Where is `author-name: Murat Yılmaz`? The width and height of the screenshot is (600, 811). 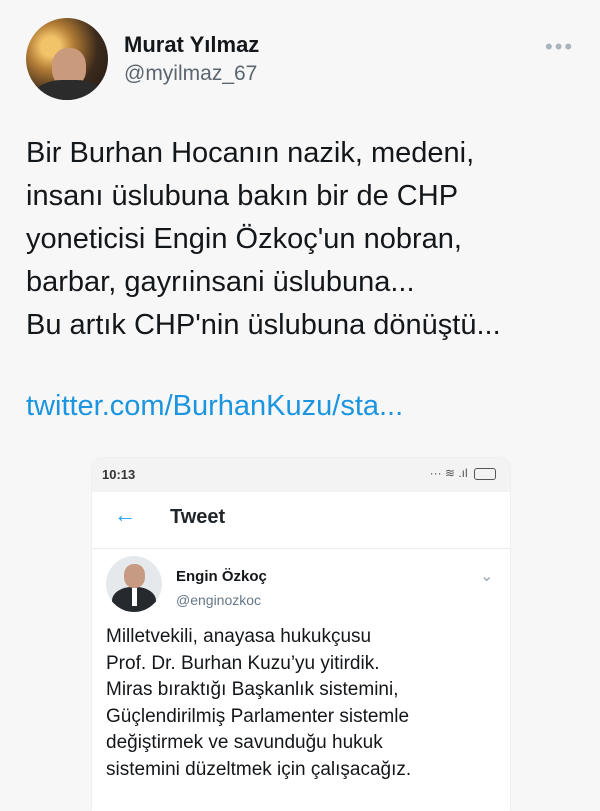
author-name: Murat Yılmaz is located at coordinates (191, 45).